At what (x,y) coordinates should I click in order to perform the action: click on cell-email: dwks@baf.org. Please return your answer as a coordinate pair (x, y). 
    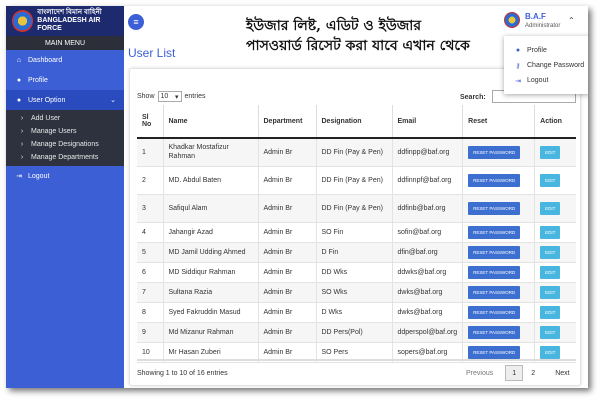
    Looking at the image, I should click on (428, 292).